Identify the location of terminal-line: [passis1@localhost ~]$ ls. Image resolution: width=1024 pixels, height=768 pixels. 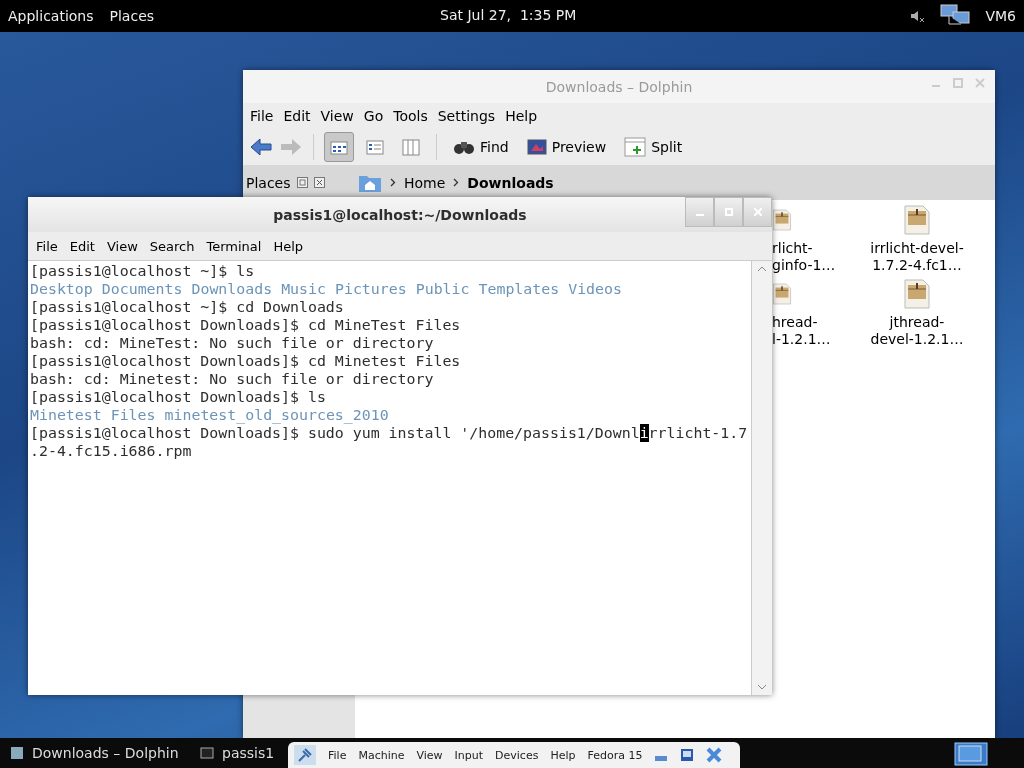
(143, 271).